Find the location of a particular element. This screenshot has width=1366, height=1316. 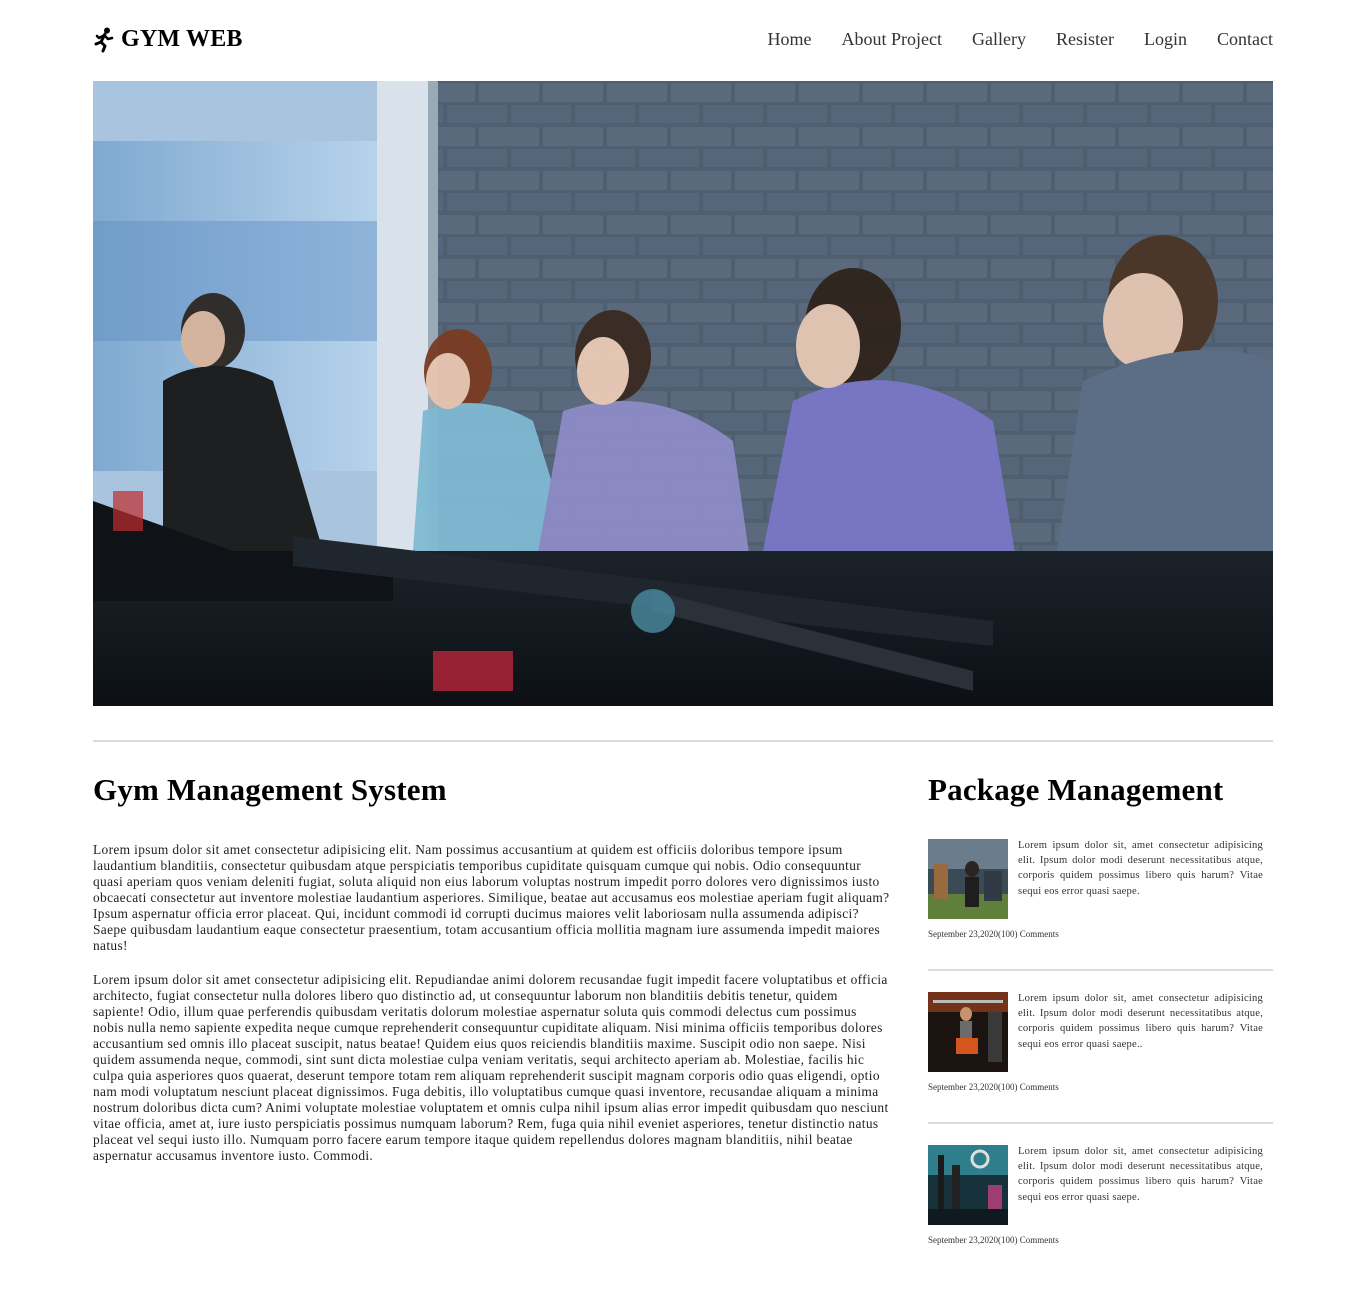

nav-contact: Contact is located at coordinates (1245, 39).